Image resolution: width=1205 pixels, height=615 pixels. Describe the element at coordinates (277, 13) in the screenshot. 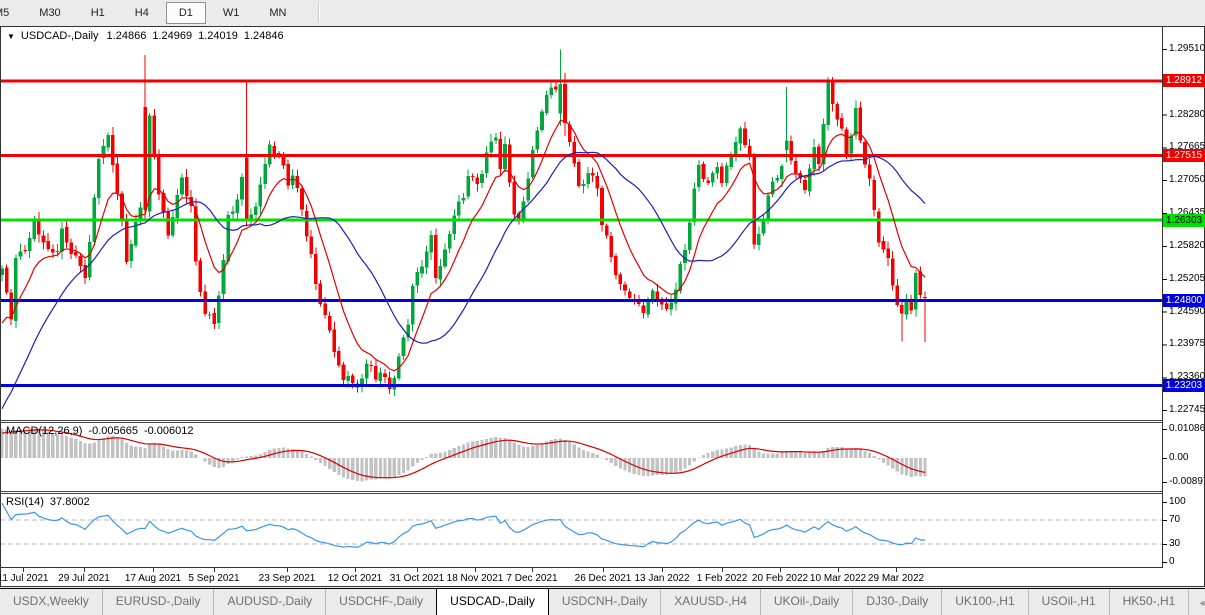

I see `timeframe-button-mn: MN` at that location.